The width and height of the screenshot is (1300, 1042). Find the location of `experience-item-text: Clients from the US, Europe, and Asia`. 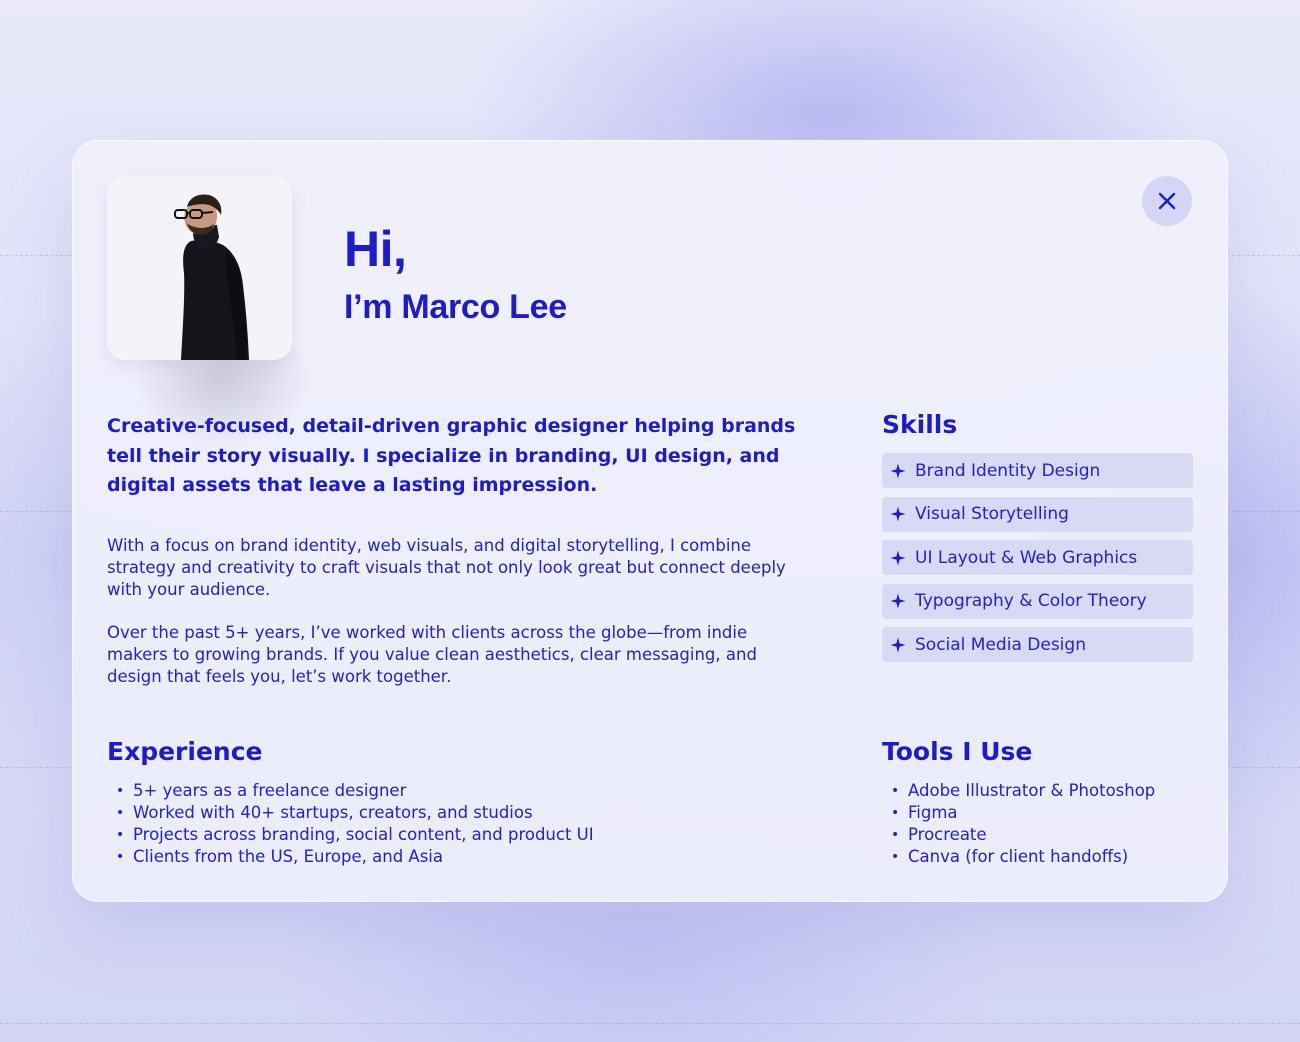

experience-item-text: Clients from the US, Europe, and Asia is located at coordinates (288, 856).